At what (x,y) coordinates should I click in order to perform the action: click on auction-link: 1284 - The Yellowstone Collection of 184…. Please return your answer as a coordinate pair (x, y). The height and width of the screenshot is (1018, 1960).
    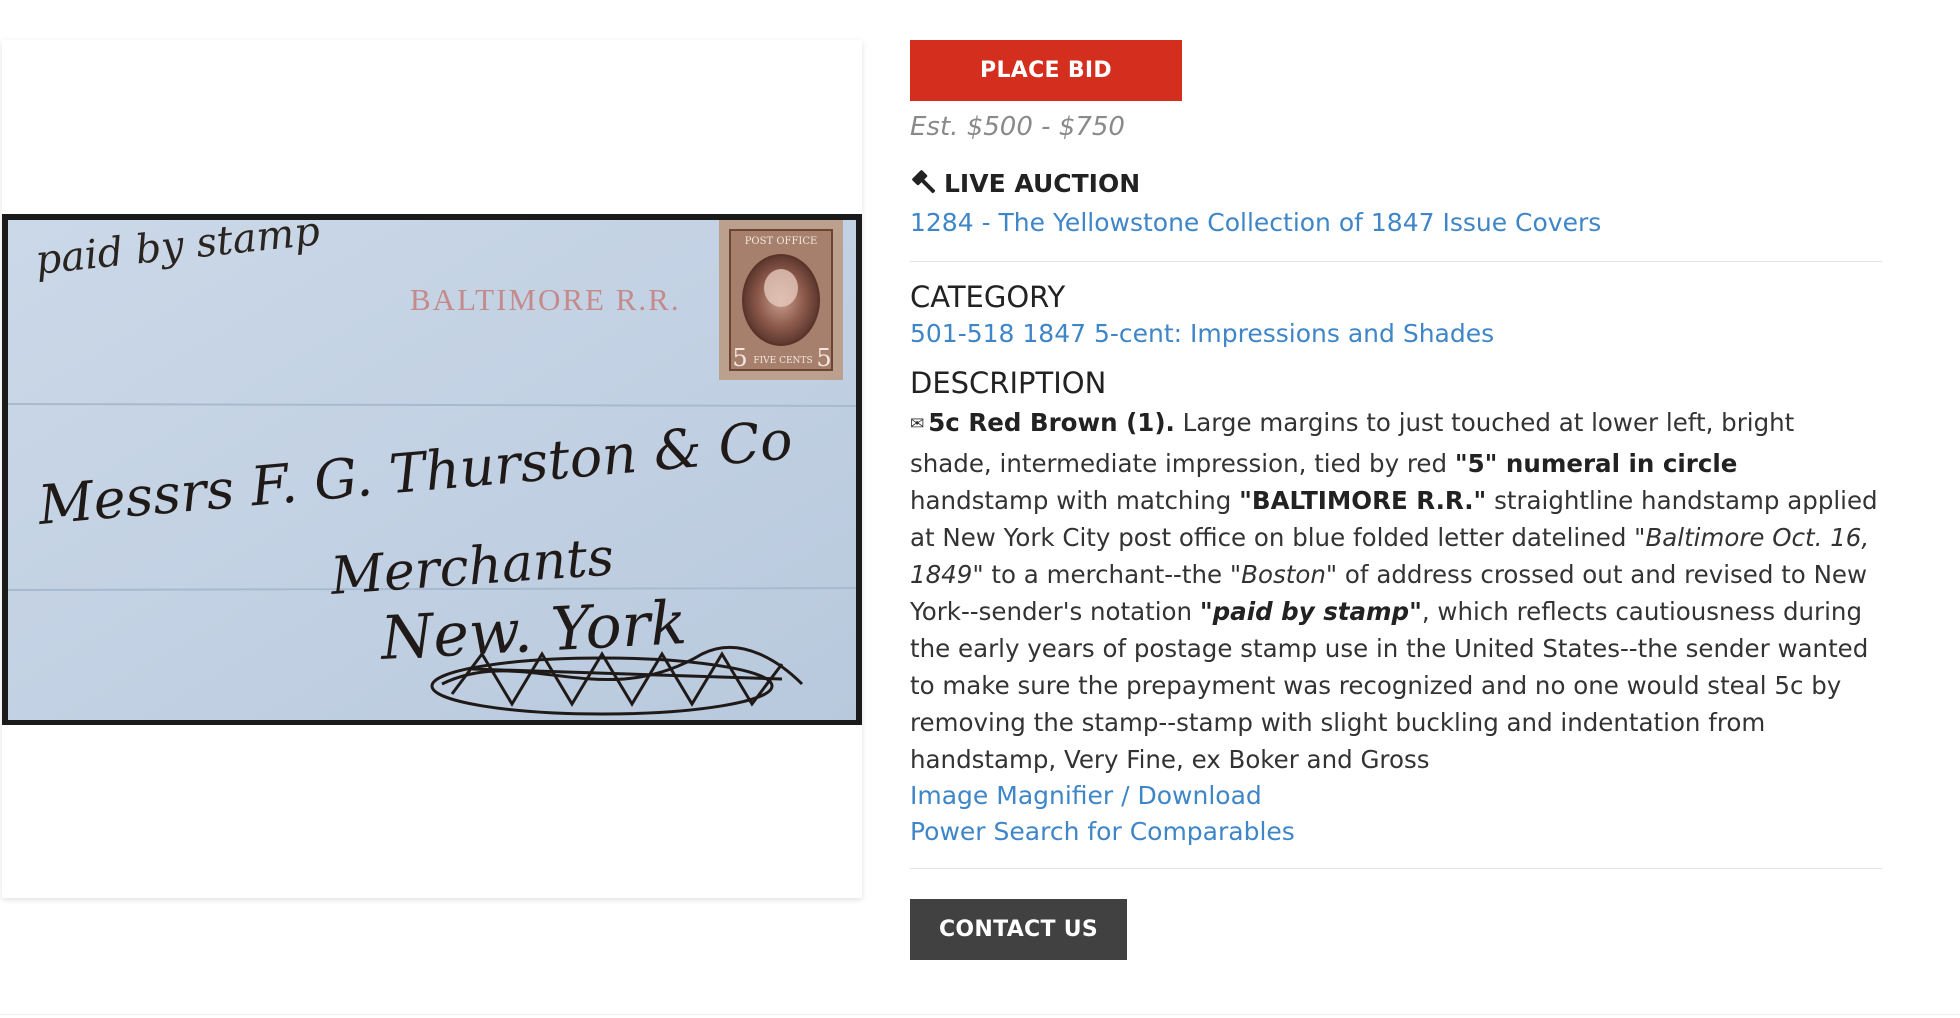
    Looking at the image, I should click on (1396, 223).